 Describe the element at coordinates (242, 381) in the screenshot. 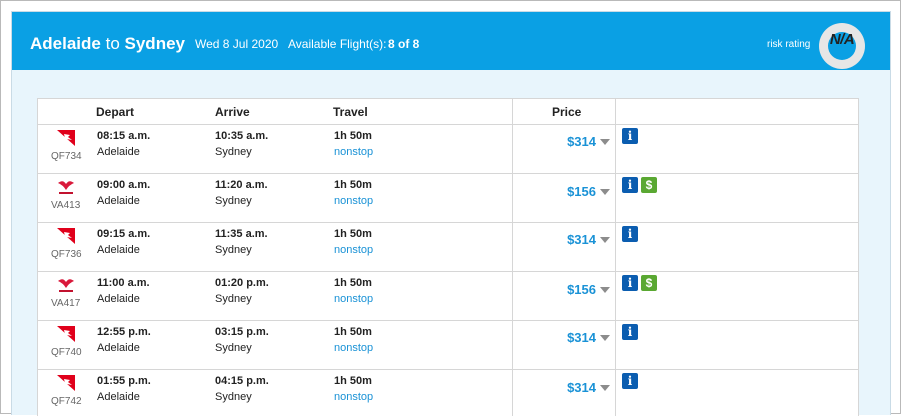

I see `arrive-time: 04:15 p.m.` at that location.